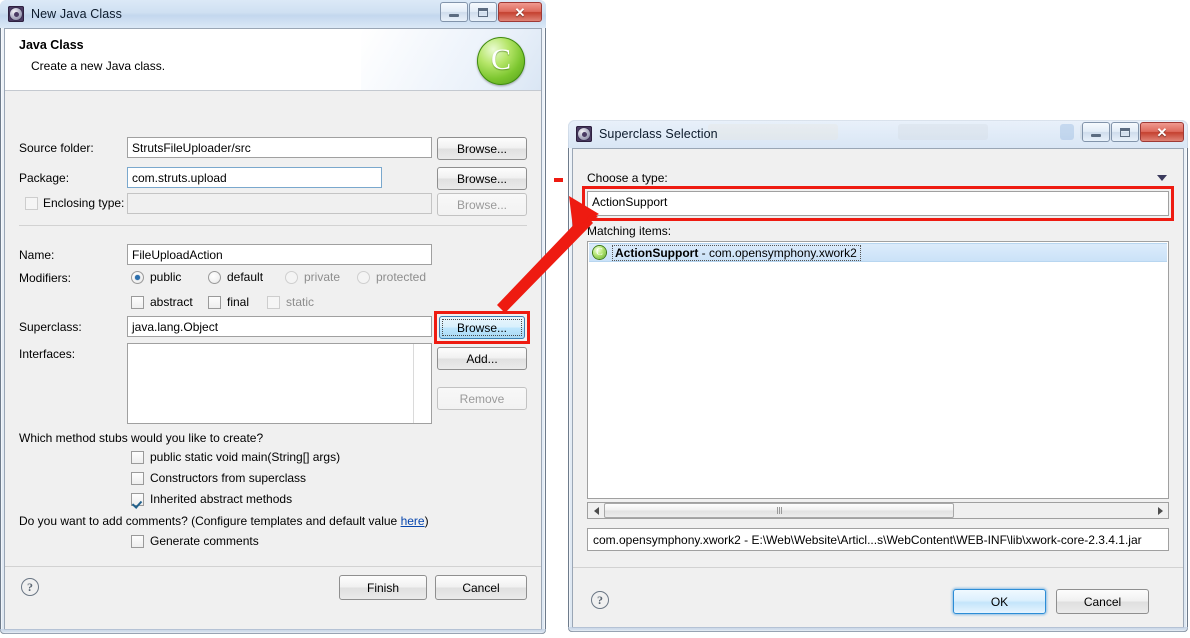  Describe the element at coordinates (548, 254) in the screenshot. I see `annotation-arrow` at that location.